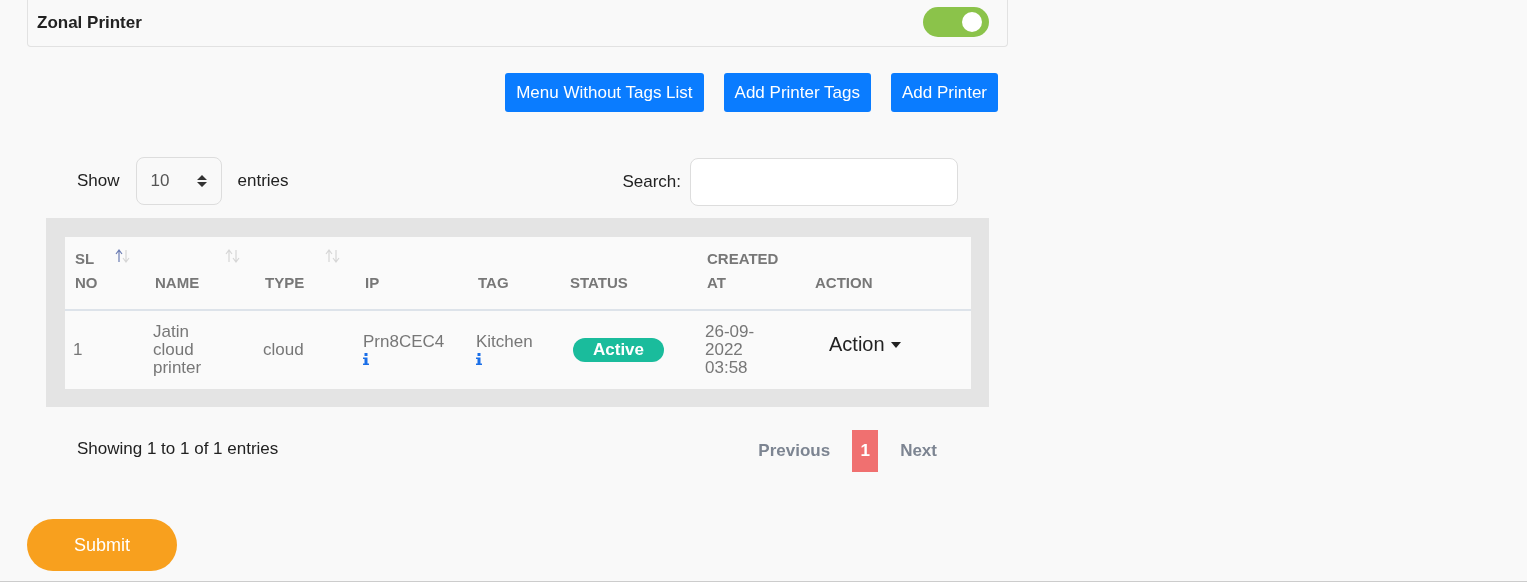  I want to click on entries-info: Showing 1 to 1 of 1 entries, so click(178, 449).